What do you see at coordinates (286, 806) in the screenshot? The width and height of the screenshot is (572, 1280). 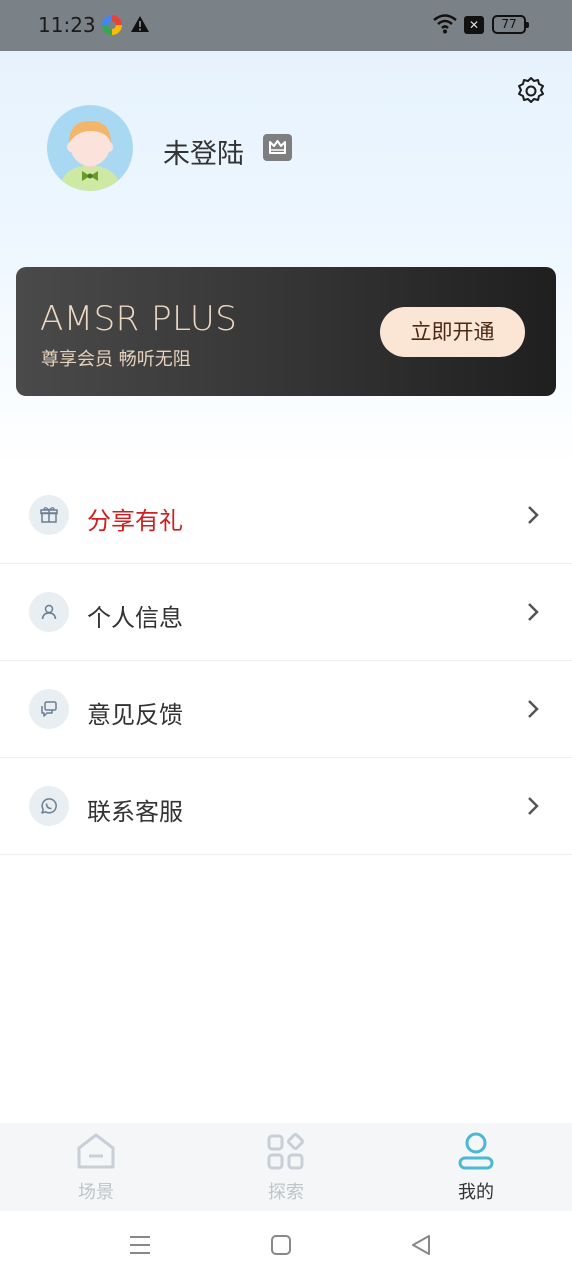 I see `menu-item-support: 联系客服` at bounding box center [286, 806].